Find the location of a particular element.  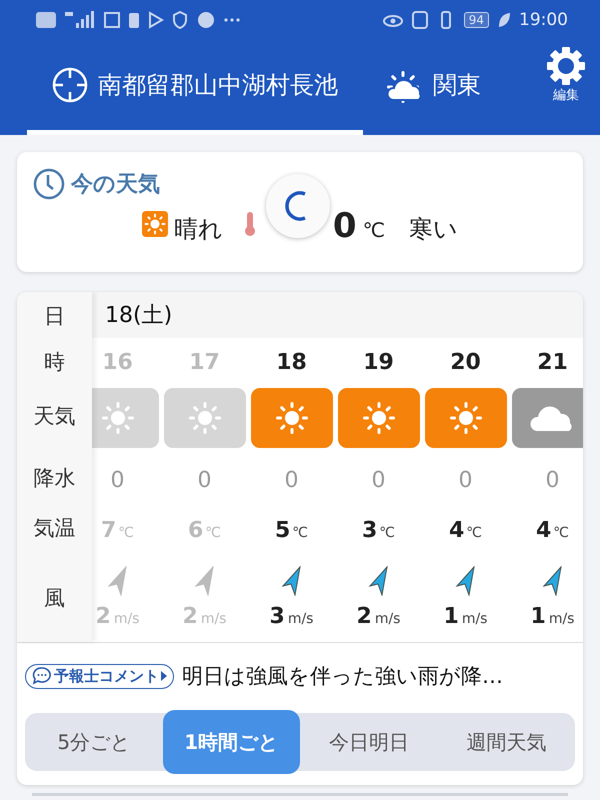

row-label: 風 is located at coordinates (54, 598).